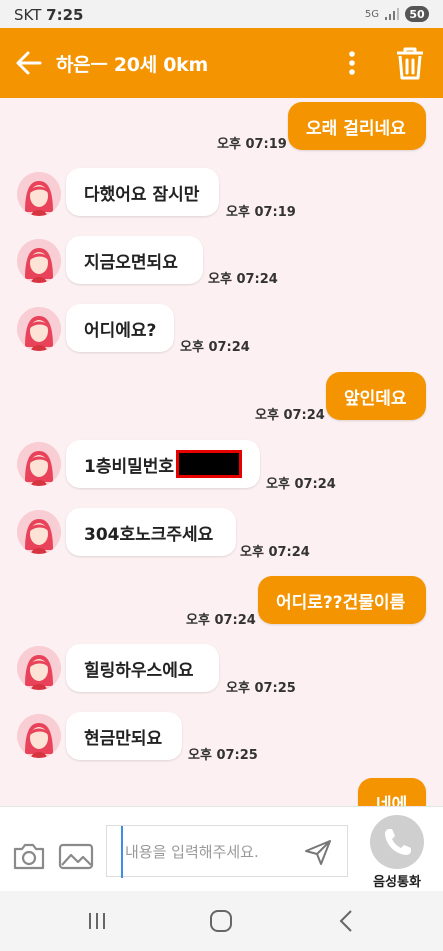 This screenshot has height=951, width=443. I want to click on message-text: 어디로??건물이름, so click(341, 602).